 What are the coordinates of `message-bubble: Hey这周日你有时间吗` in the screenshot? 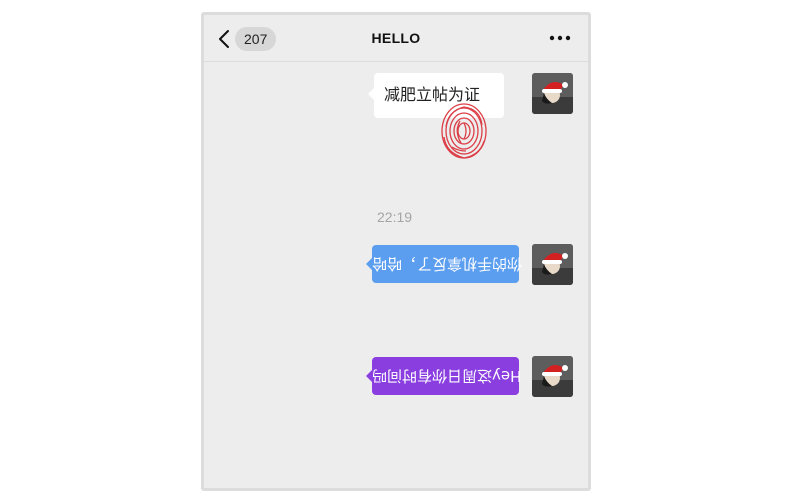 It's located at (444, 376).